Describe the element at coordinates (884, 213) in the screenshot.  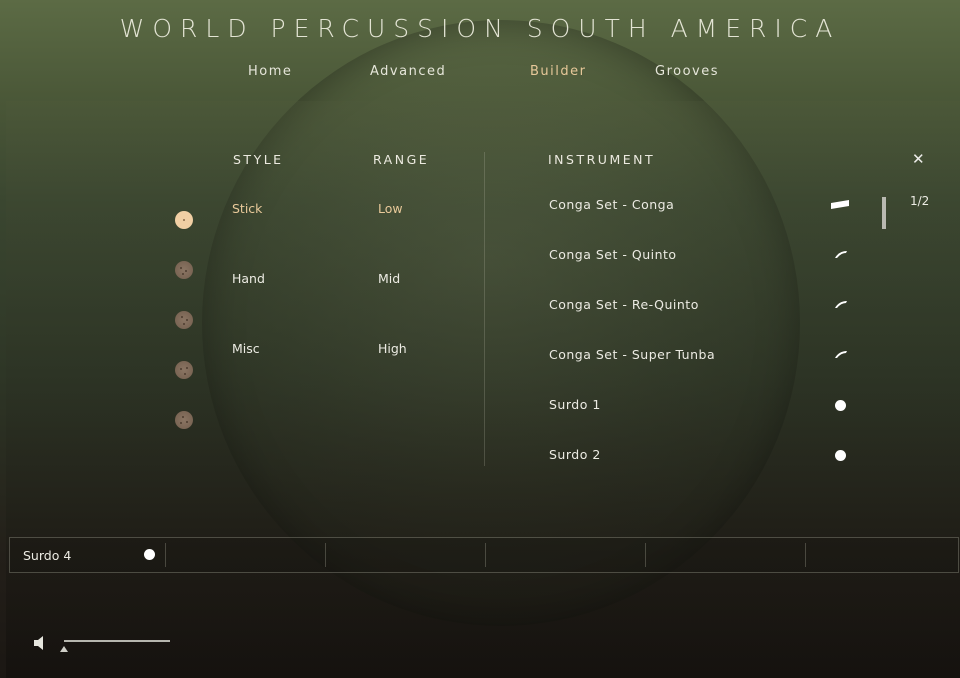
I see `instrument-scrollbar` at that location.